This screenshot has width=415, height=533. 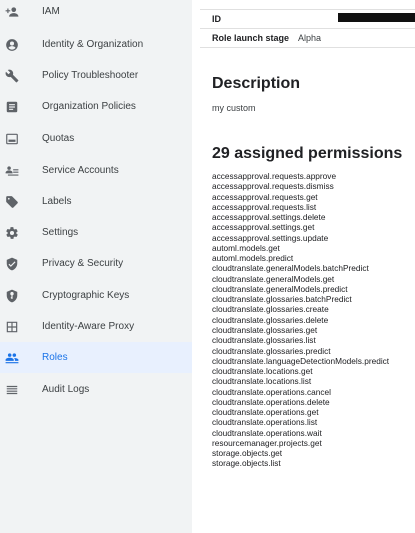 What do you see at coordinates (88, 326) in the screenshot?
I see `sidebar-item-label: Identity-Aware Proxy` at bounding box center [88, 326].